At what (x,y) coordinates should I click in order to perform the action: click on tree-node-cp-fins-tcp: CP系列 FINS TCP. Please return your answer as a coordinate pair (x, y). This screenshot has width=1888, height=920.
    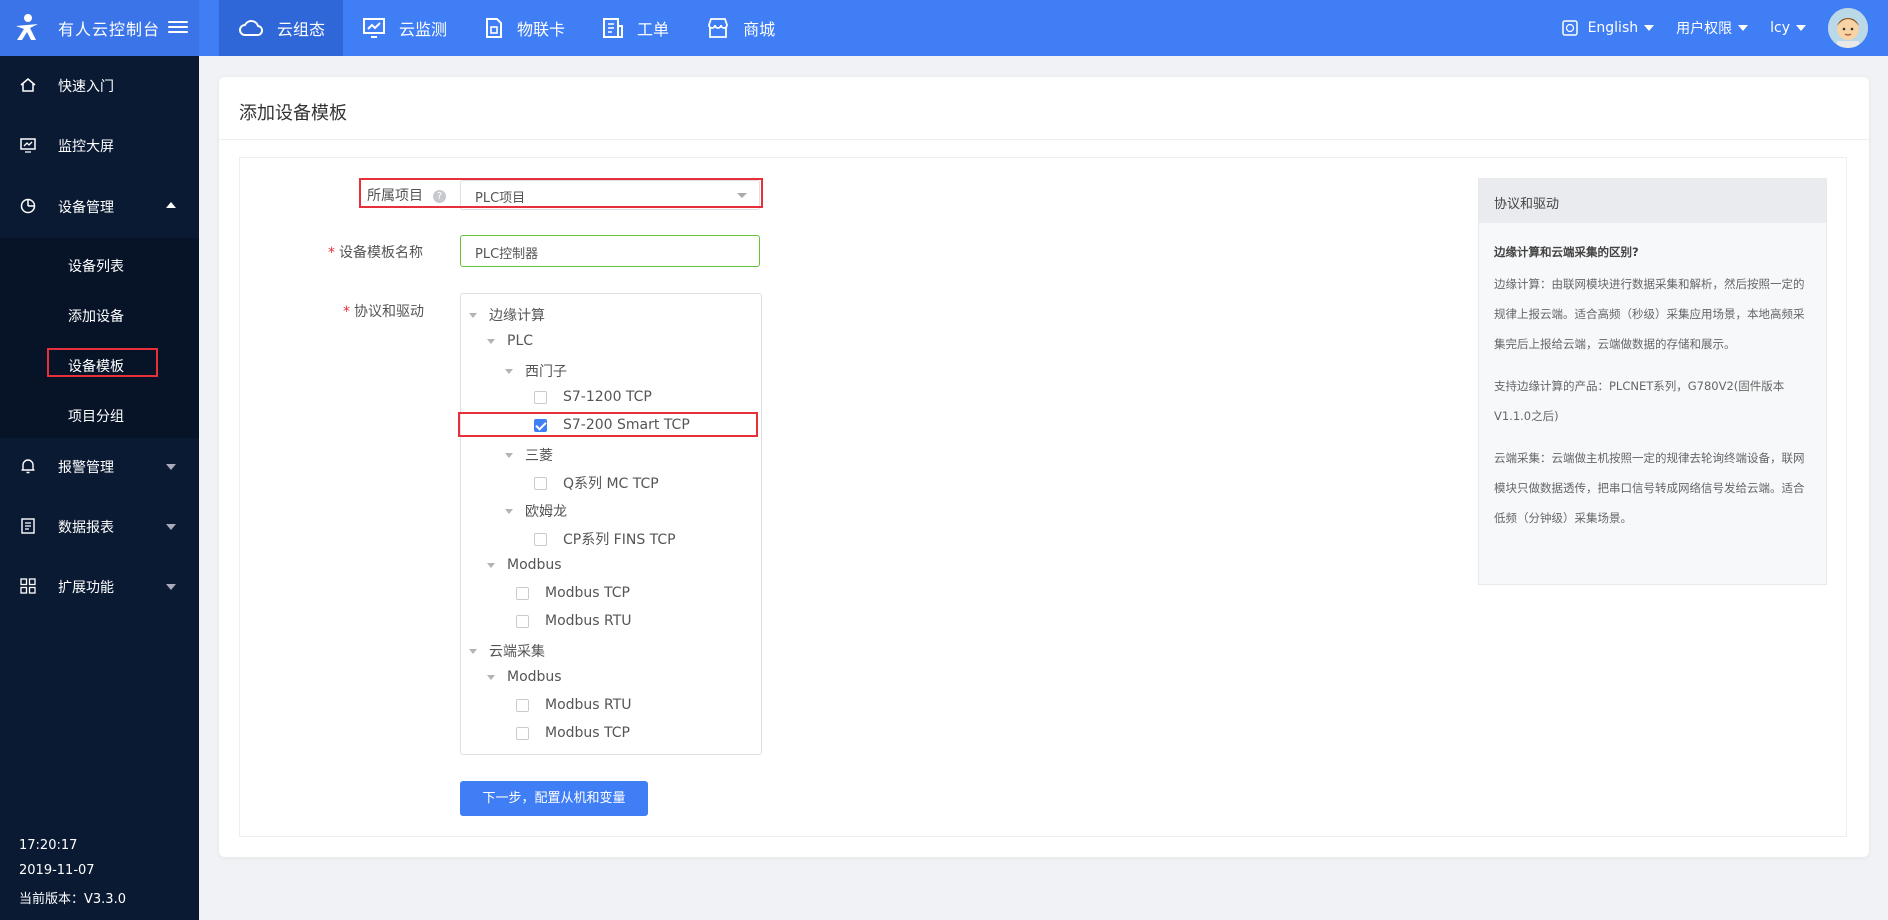
    Looking at the image, I should click on (605, 539).